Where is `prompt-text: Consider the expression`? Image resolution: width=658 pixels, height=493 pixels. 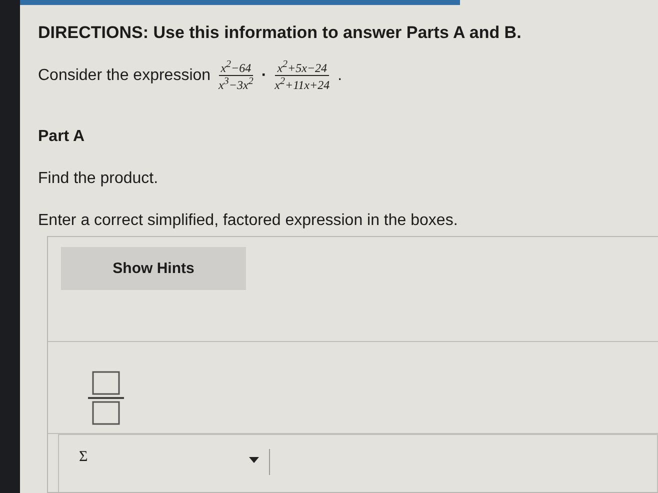
prompt-text: Consider the expression is located at coordinates (124, 75).